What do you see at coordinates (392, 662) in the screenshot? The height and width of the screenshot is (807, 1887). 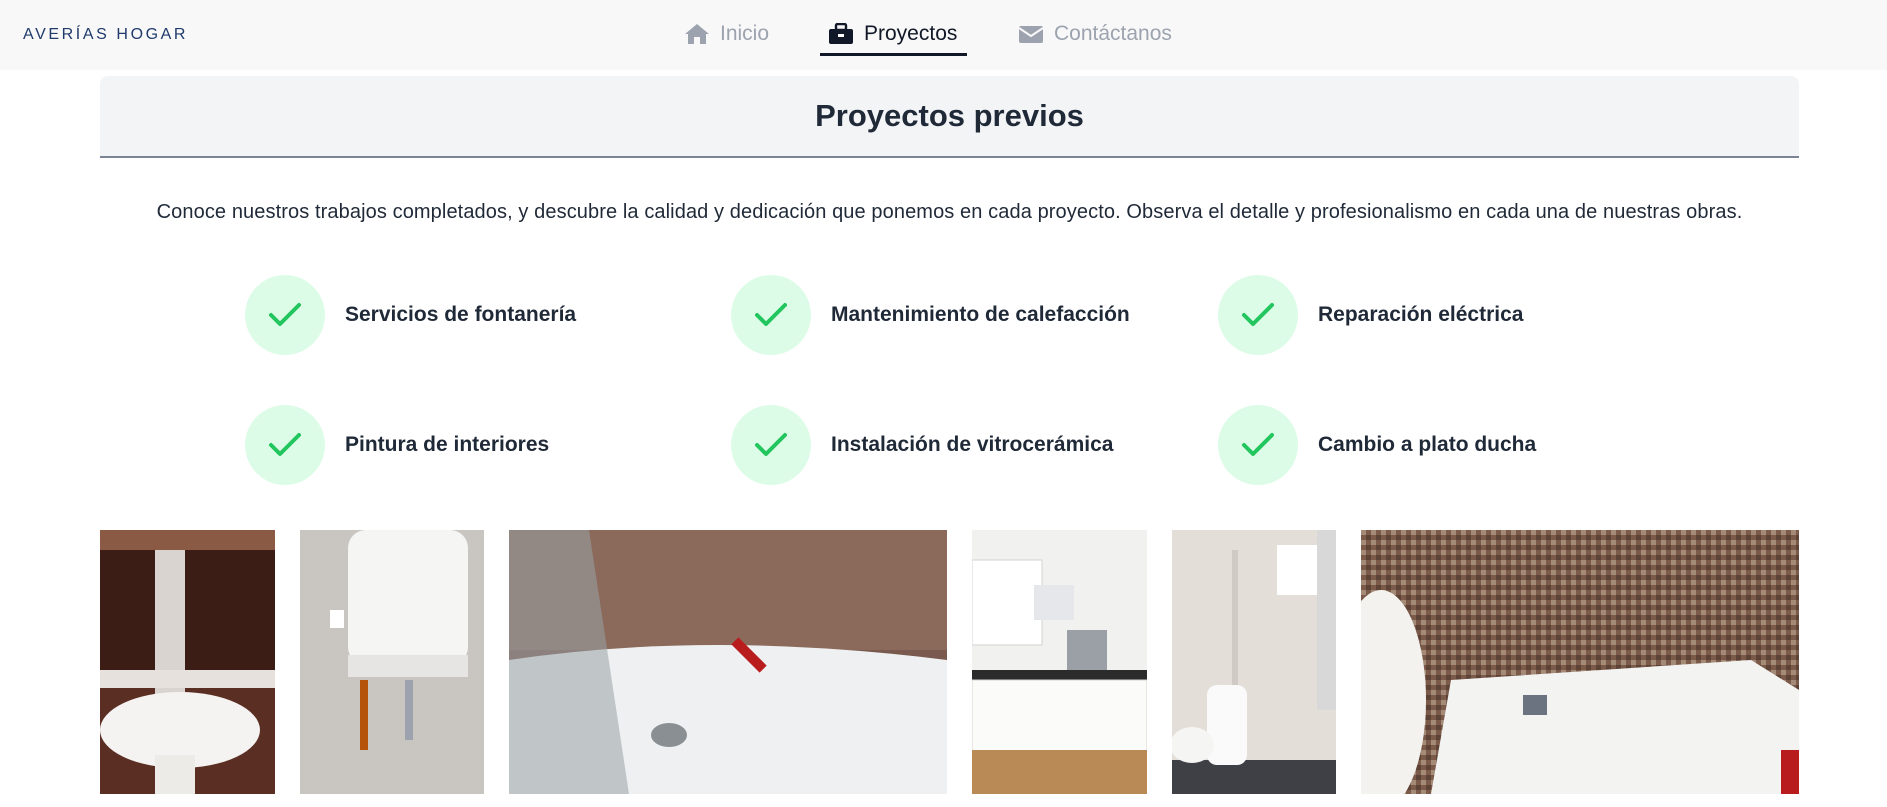 I see `water-heater-photo` at bounding box center [392, 662].